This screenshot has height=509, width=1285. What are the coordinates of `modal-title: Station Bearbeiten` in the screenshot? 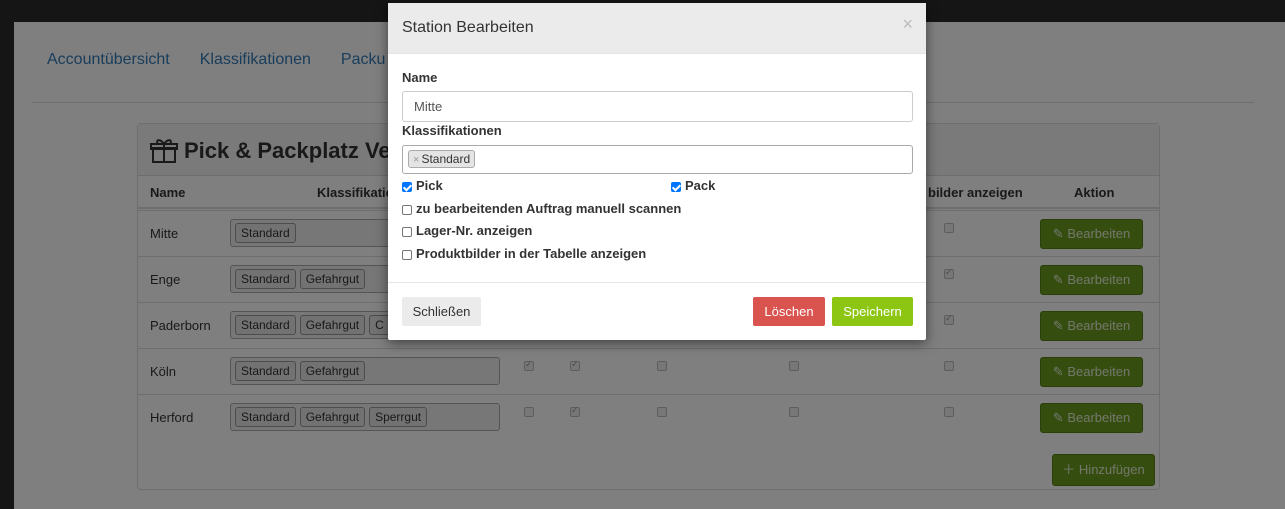 It's located at (468, 27).